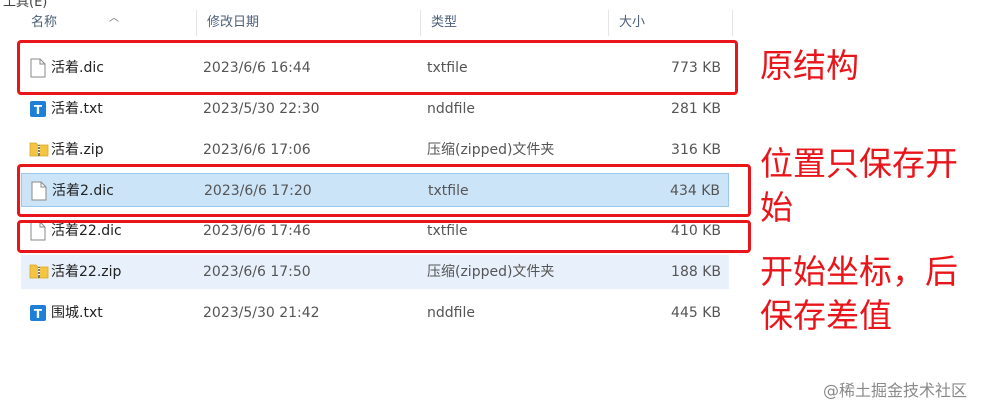 This screenshot has height=413, width=981. What do you see at coordinates (114, 18) in the screenshot?
I see `sort-ascending-icon: ︿` at bounding box center [114, 18].